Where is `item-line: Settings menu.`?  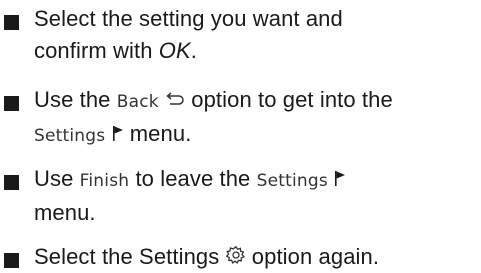 item-line: Settings menu. is located at coordinates (256, 135).